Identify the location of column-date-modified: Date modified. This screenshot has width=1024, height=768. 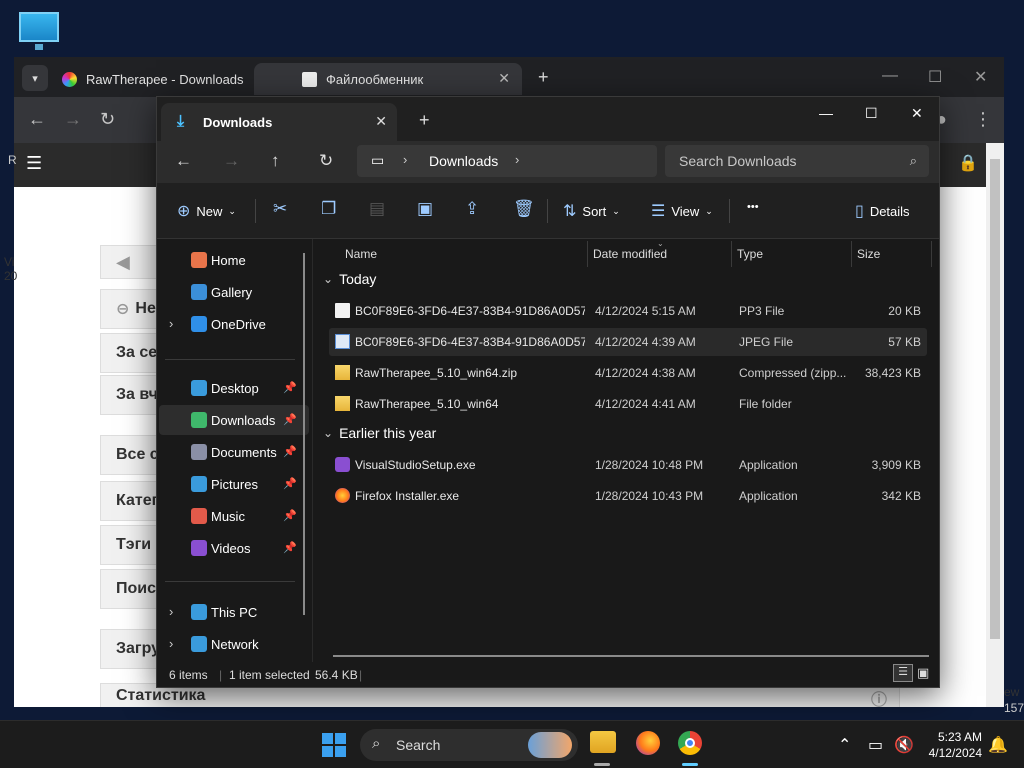
(630, 254).